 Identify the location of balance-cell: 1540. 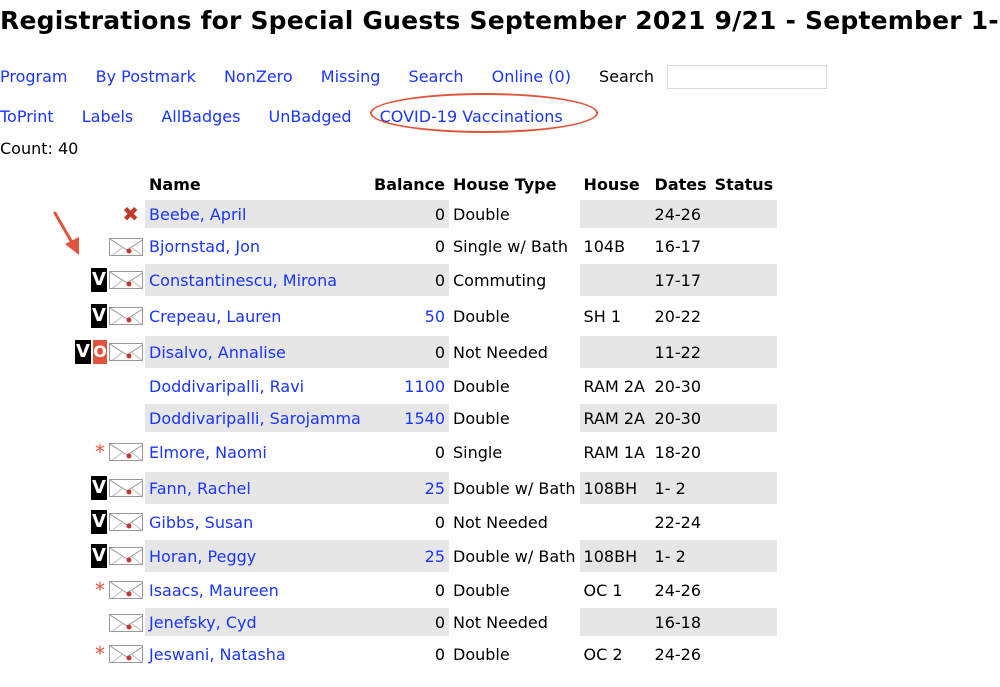
(409, 418).